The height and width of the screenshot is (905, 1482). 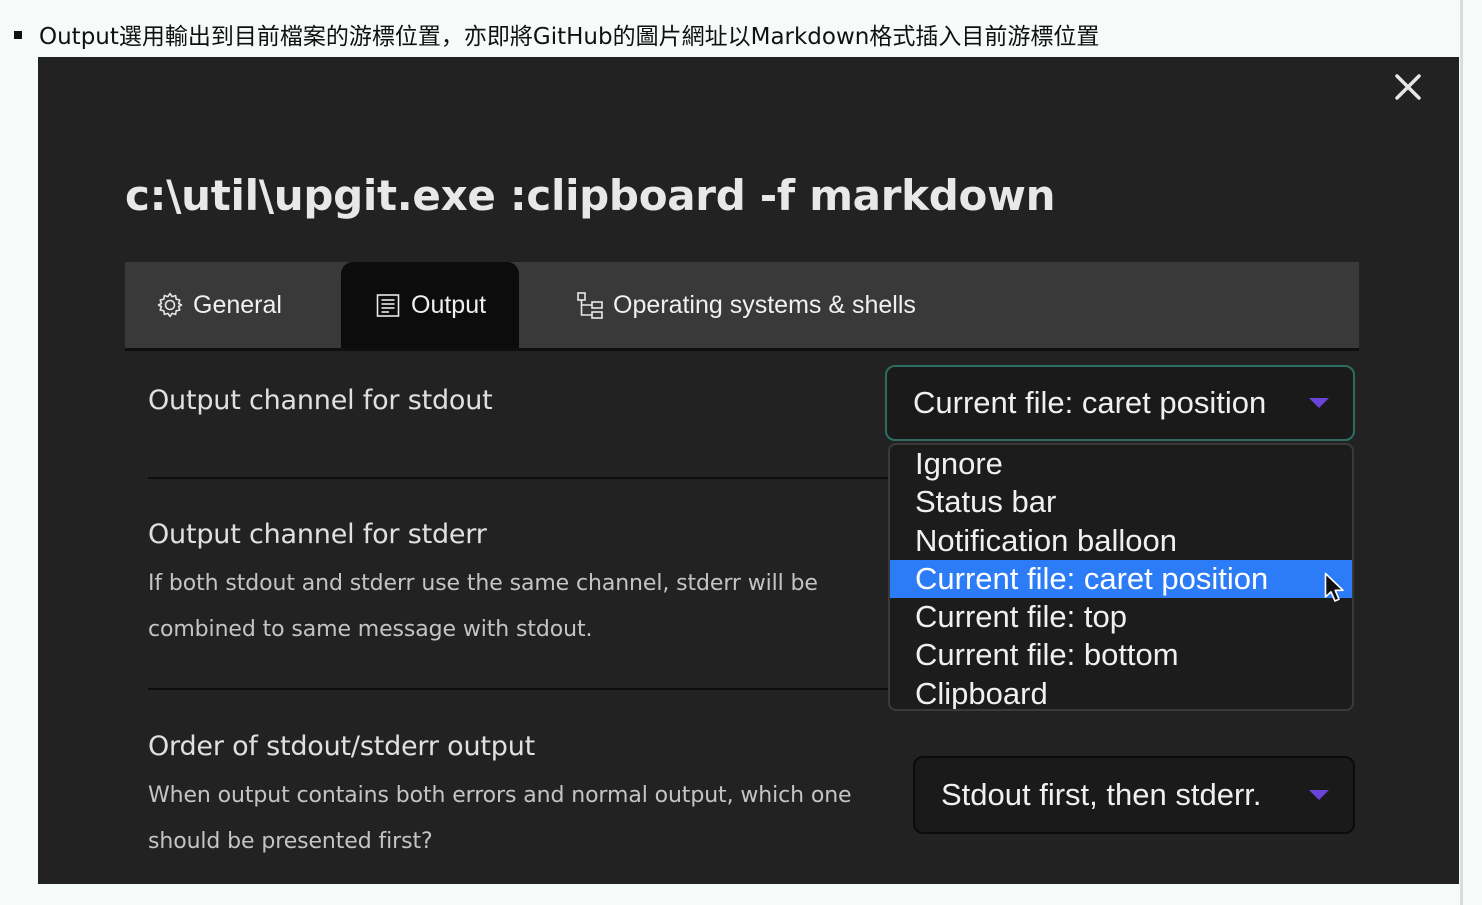 I want to click on tab-general-label: General, so click(x=237, y=304).